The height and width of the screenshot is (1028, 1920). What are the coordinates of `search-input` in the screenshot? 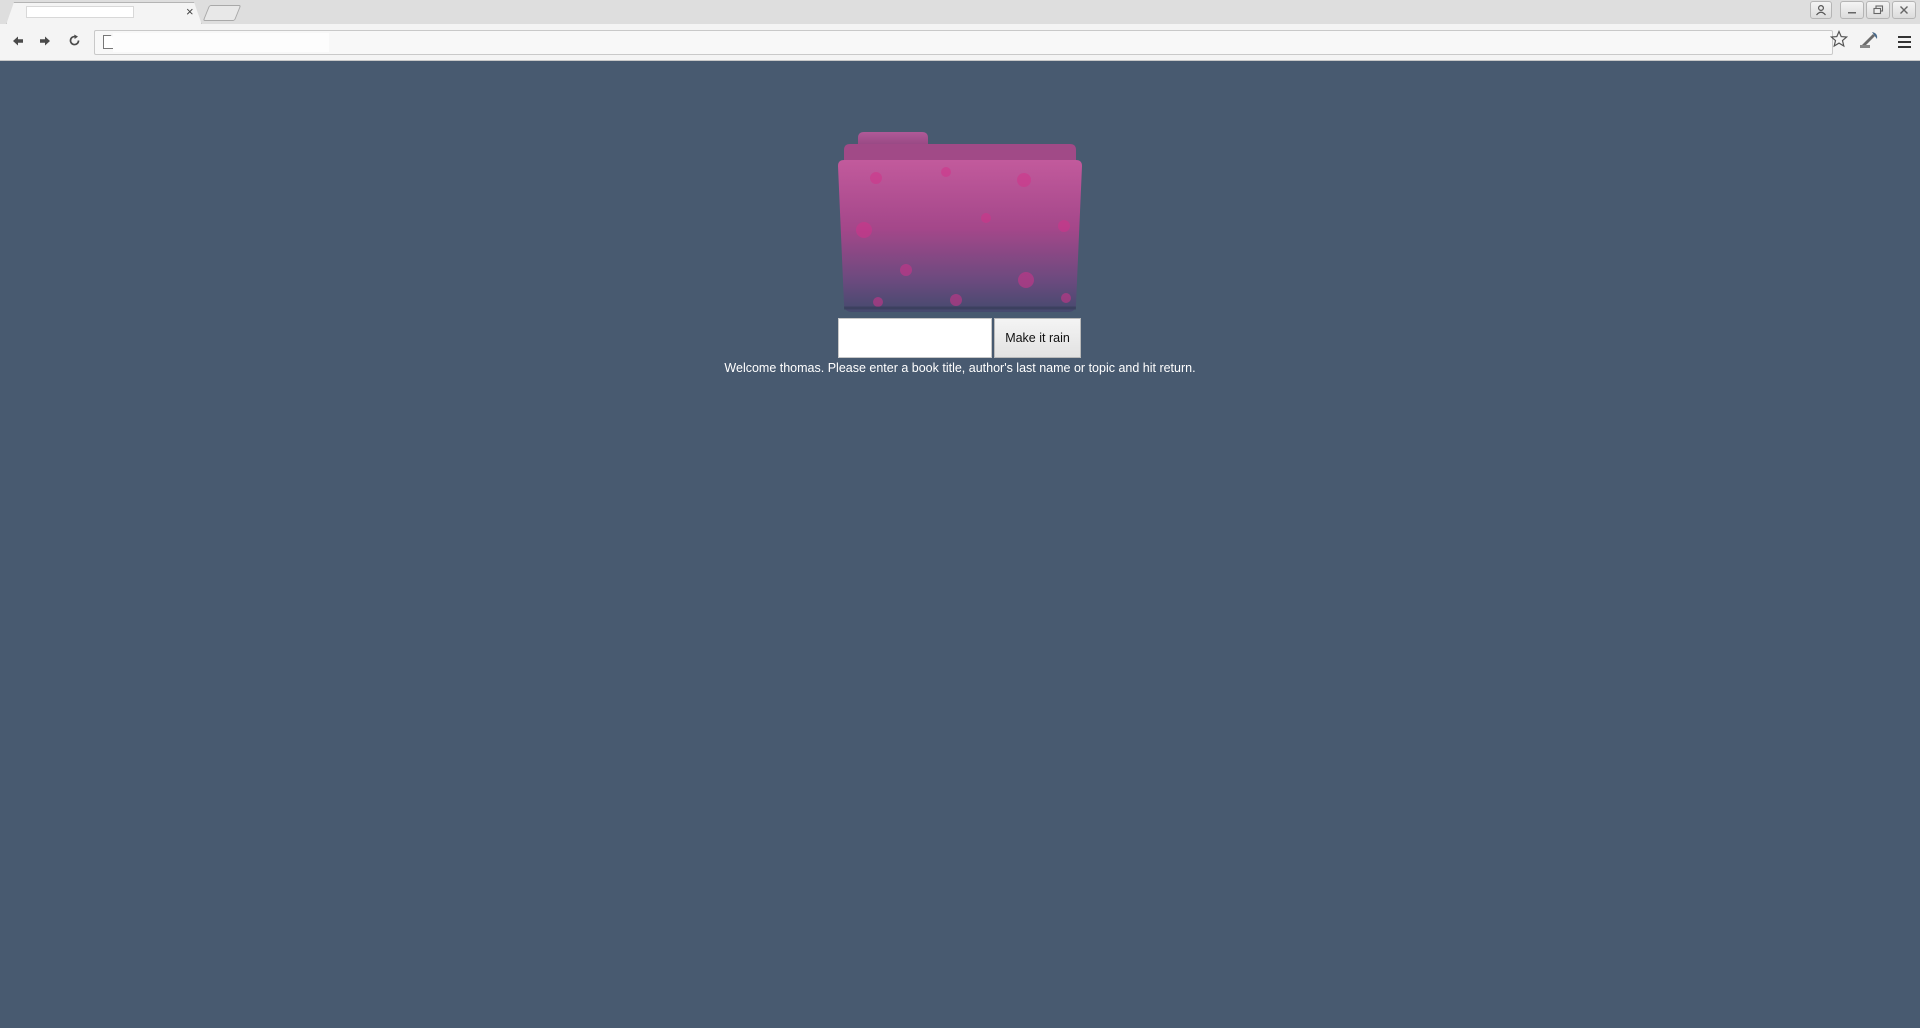 It's located at (915, 338).